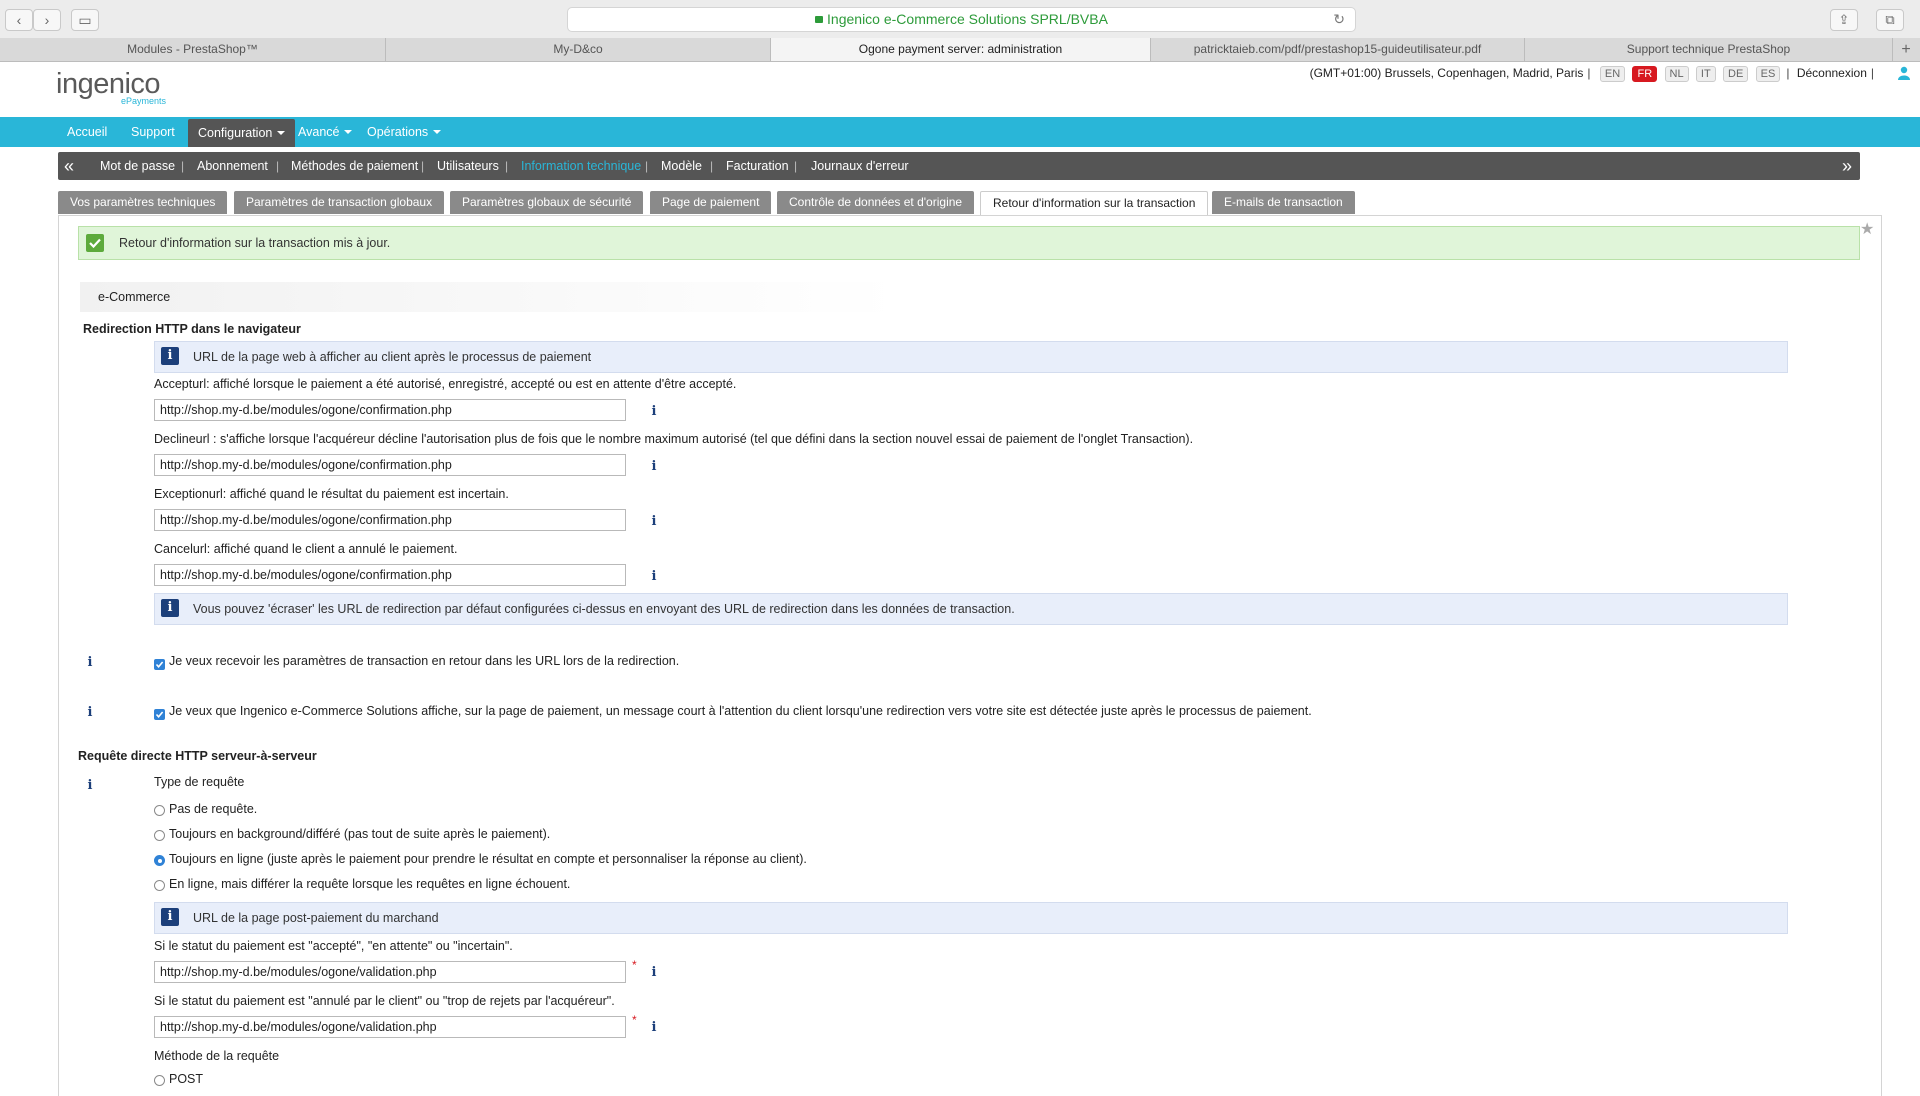  Describe the element at coordinates (547, 202) in the screenshot. I see `tab-securite: Paramètres globaux de sécurité` at that location.